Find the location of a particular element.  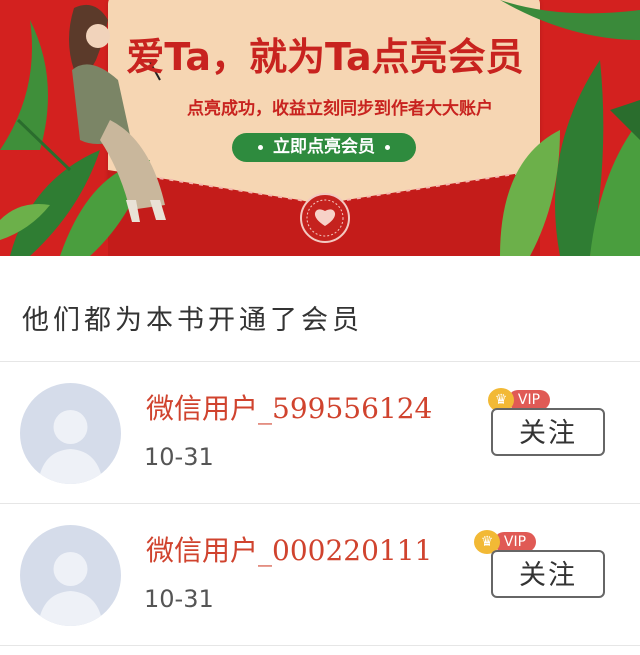

section-title: 他们都为本书开通了会员 is located at coordinates (192, 320).